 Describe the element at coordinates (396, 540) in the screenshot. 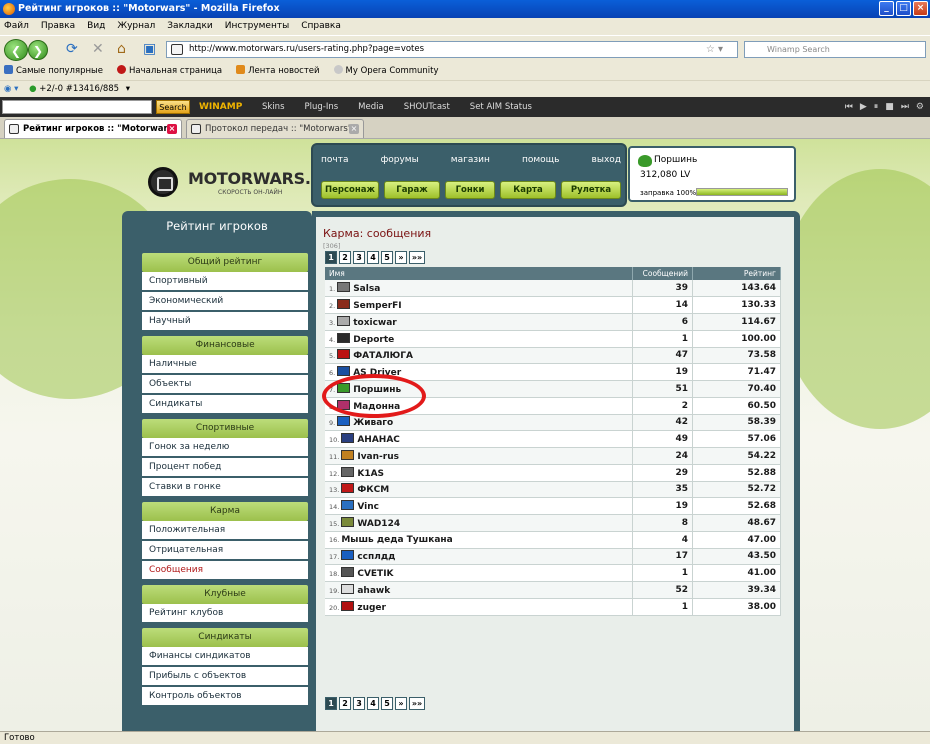

I see `player-name-link: Мышь деда Тушкана` at that location.